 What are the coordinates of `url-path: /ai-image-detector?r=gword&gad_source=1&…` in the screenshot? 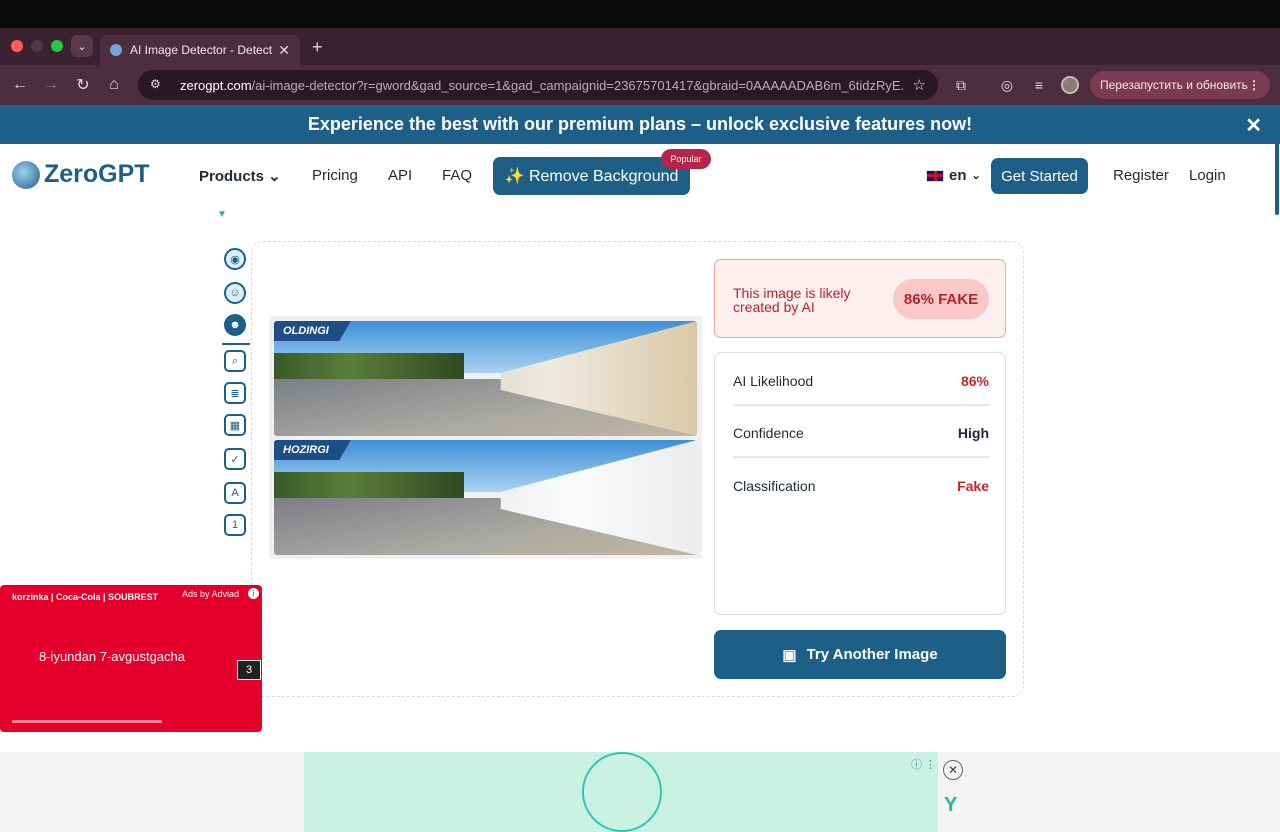 It's located at (577, 85).